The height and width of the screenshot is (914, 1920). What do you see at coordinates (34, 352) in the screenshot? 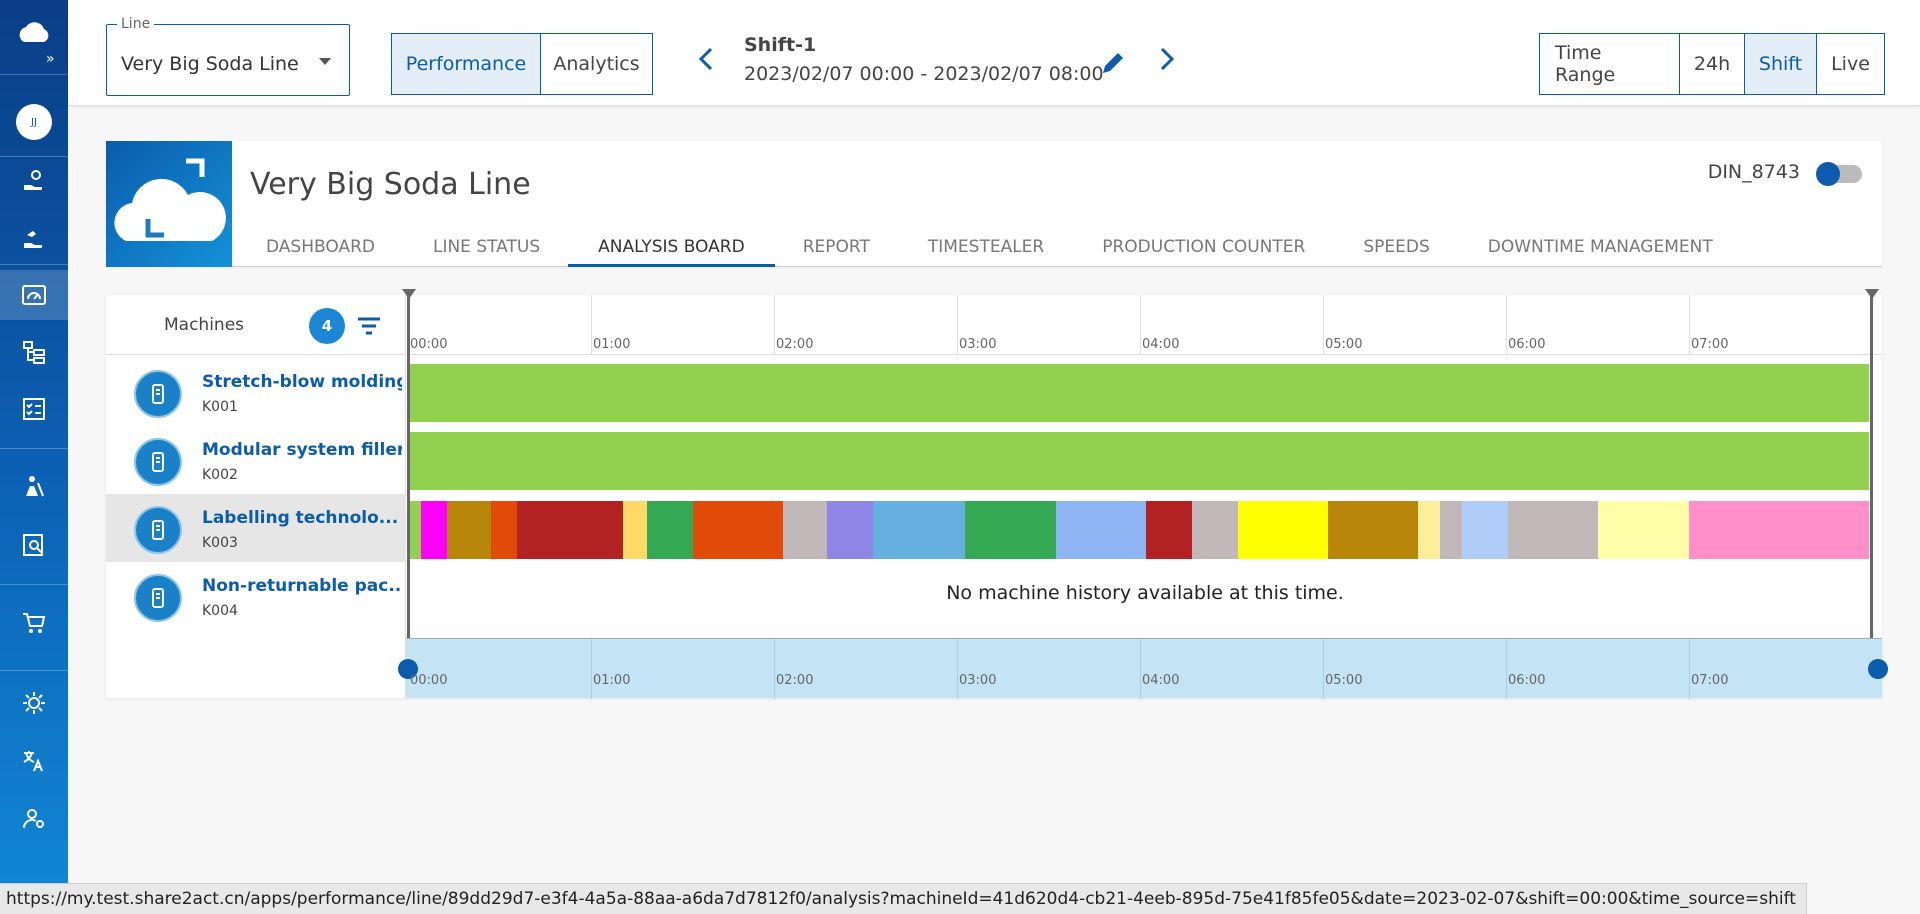
I see `sidebar-item-tree` at bounding box center [34, 352].